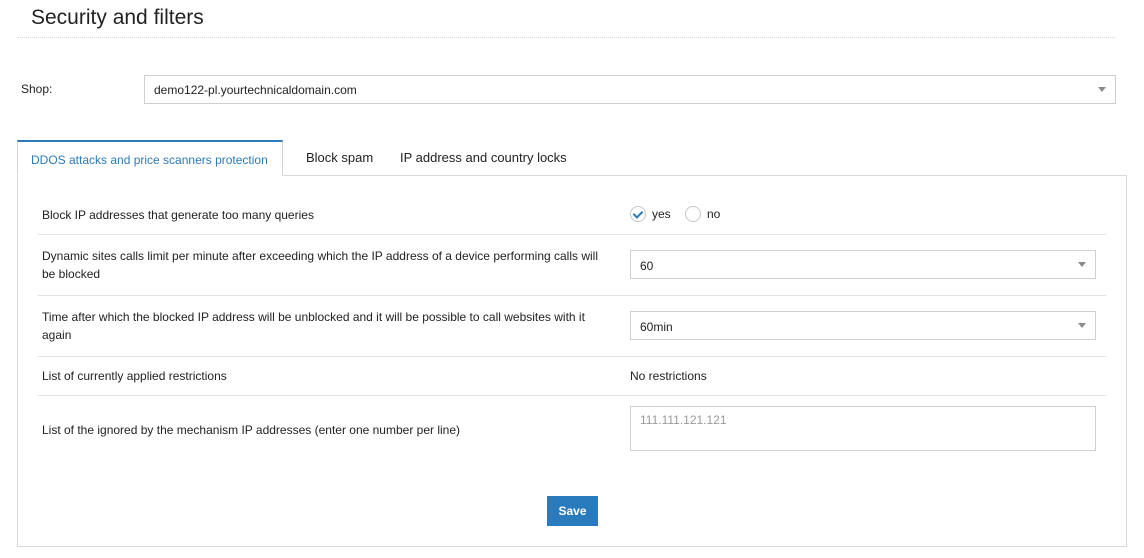 This screenshot has width=1144, height=558. What do you see at coordinates (134, 376) in the screenshot?
I see `restrictions-label: List of currently applied restrictions` at bounding box center [134, 376].